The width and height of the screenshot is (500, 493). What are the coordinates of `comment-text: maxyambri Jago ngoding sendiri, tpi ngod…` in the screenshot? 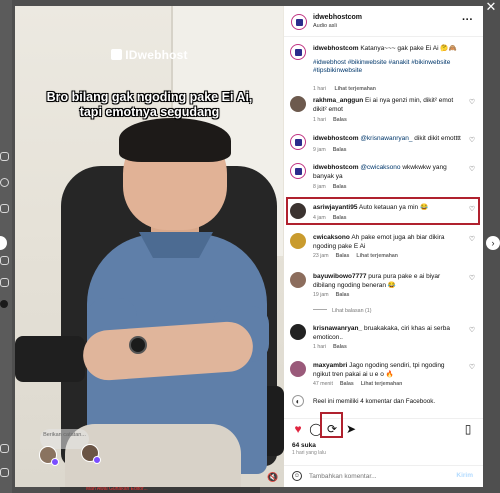 It's located at (387, 370).